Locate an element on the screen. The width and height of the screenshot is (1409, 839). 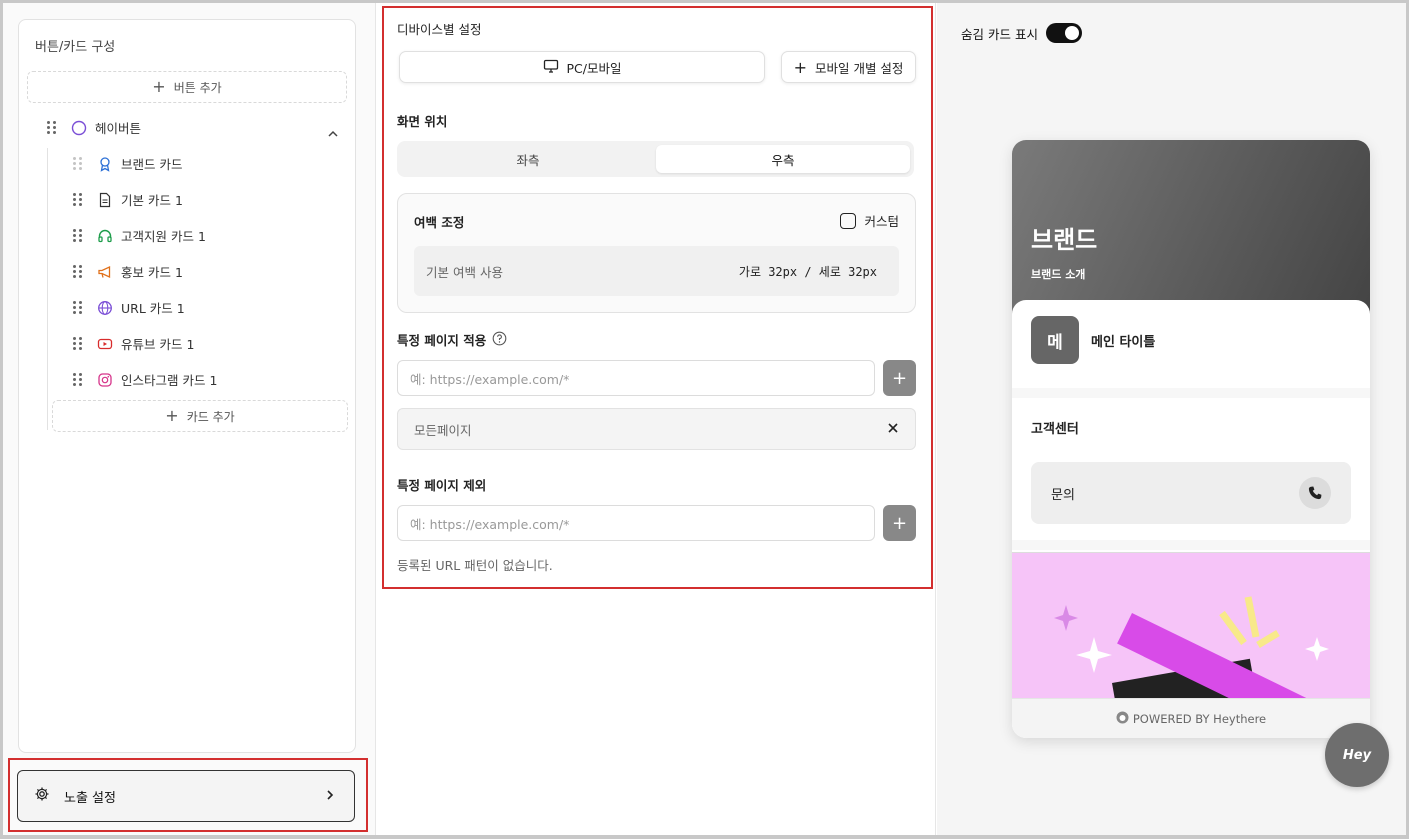
position-title: 화면 위치 is located at coordinates (422, 121).